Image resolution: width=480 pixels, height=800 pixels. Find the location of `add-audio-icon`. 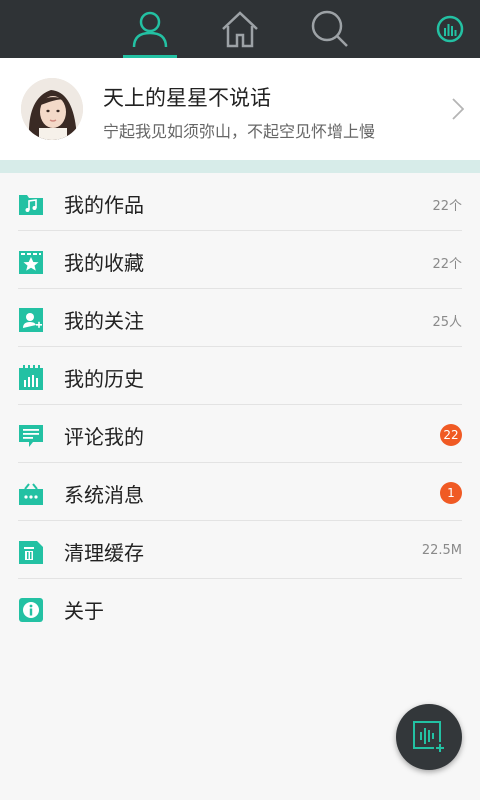

add-audio-icon is located at coordinates (429, 737).